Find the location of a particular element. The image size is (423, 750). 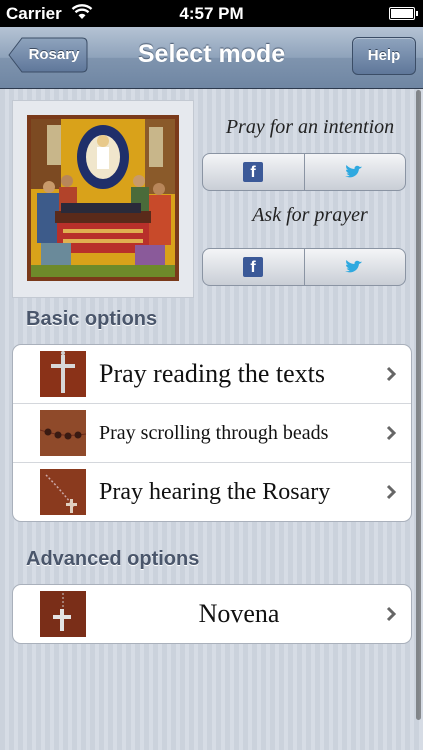

rosary-cross-thumbnail is located at coordinates (63, 614).